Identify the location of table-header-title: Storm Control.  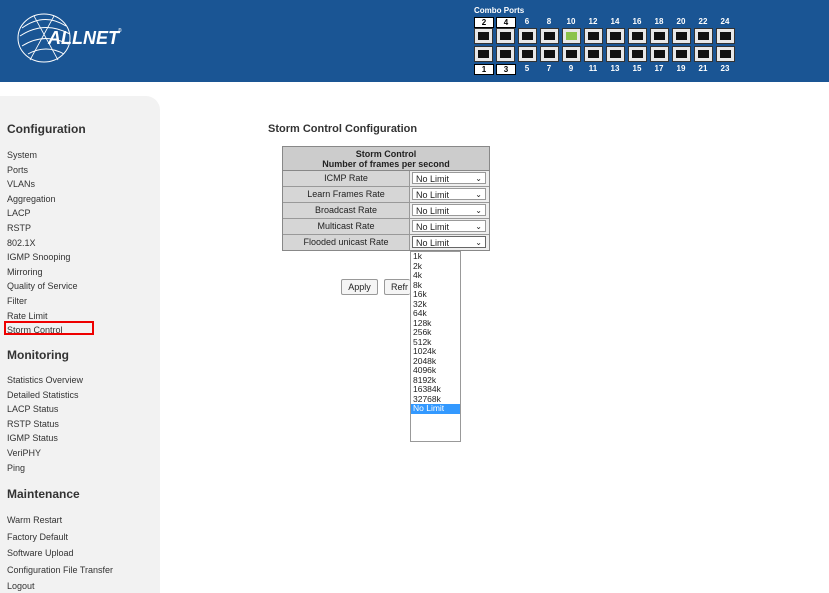
(386, 154).